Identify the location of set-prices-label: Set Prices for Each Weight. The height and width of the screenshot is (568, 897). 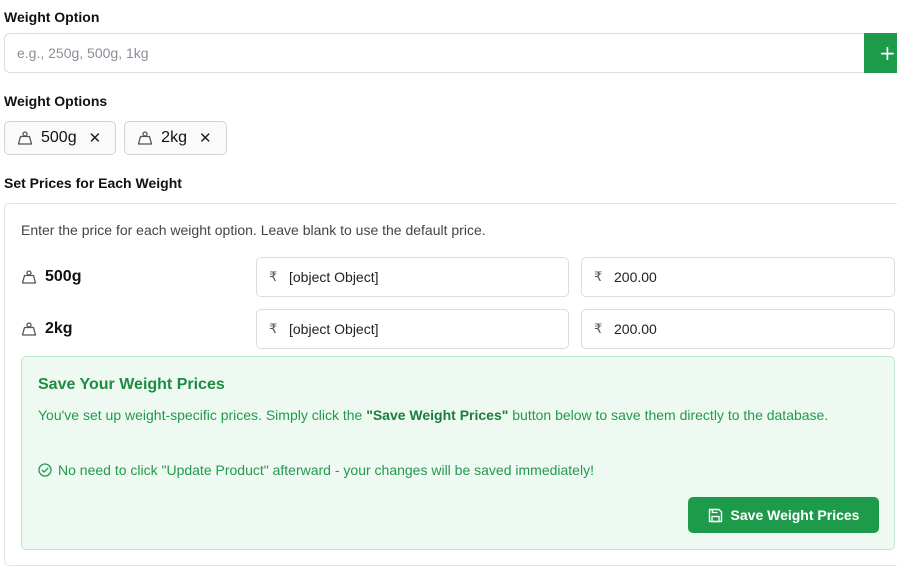
(93, 183).